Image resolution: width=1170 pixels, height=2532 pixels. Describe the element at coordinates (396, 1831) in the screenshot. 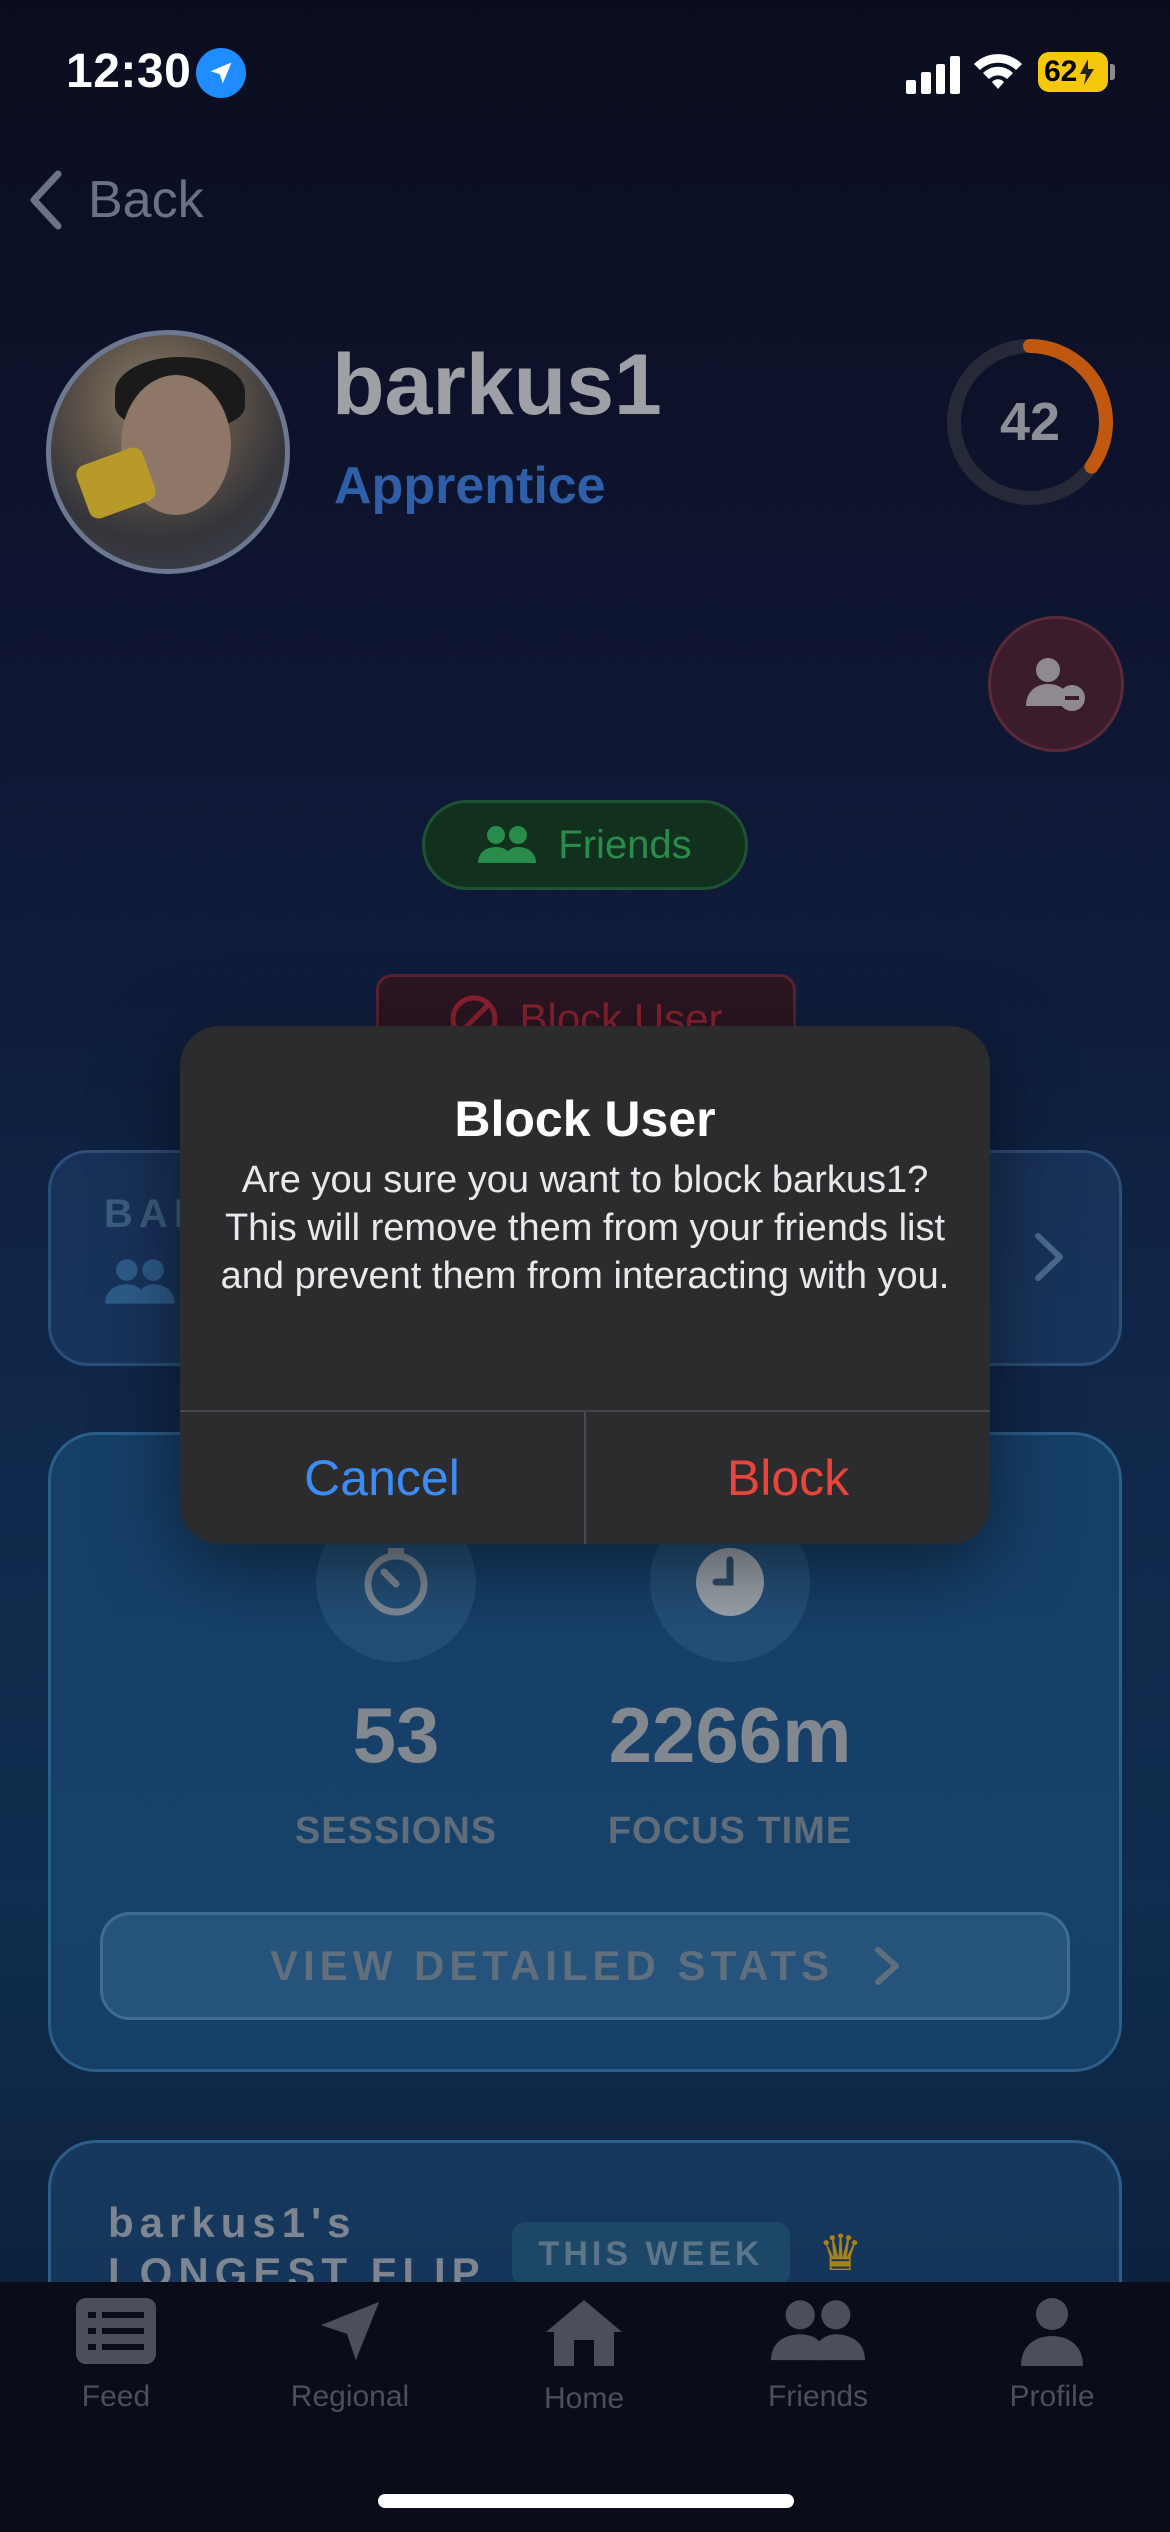

I see `sessions-label: SESSIONS` at that location.